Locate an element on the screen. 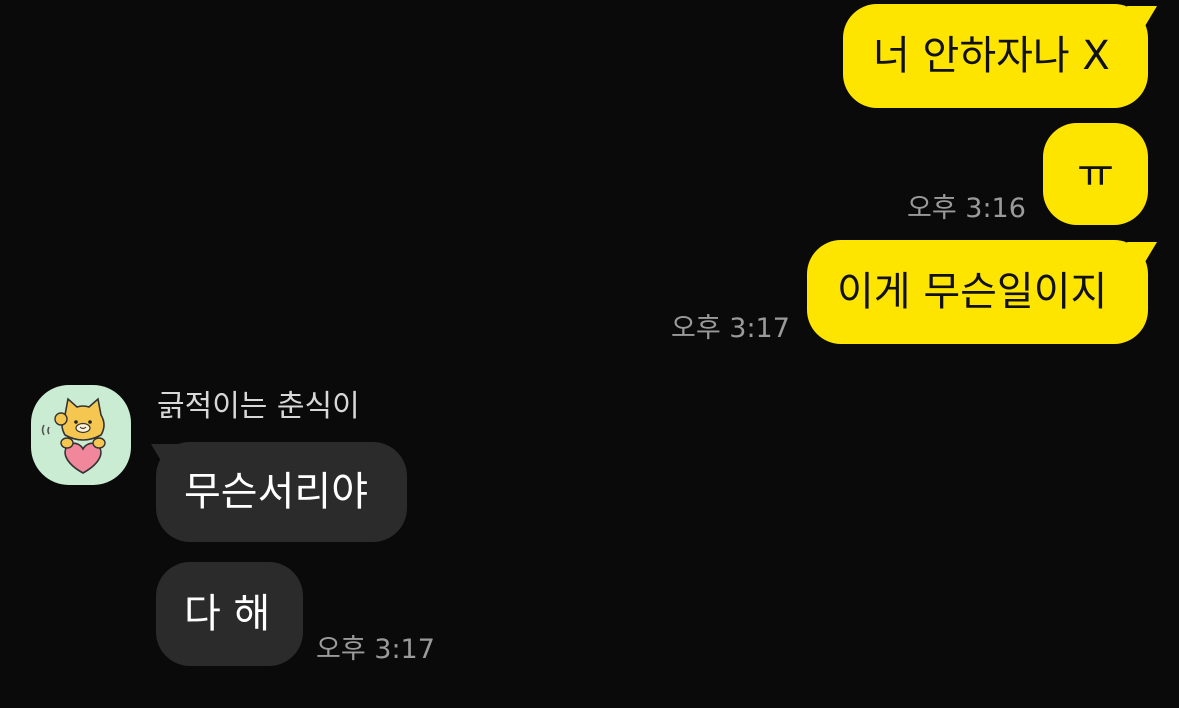 The width and height of the screenshot is (1179, 708). message-text: 다 해 is located at coordinates (227, 614).